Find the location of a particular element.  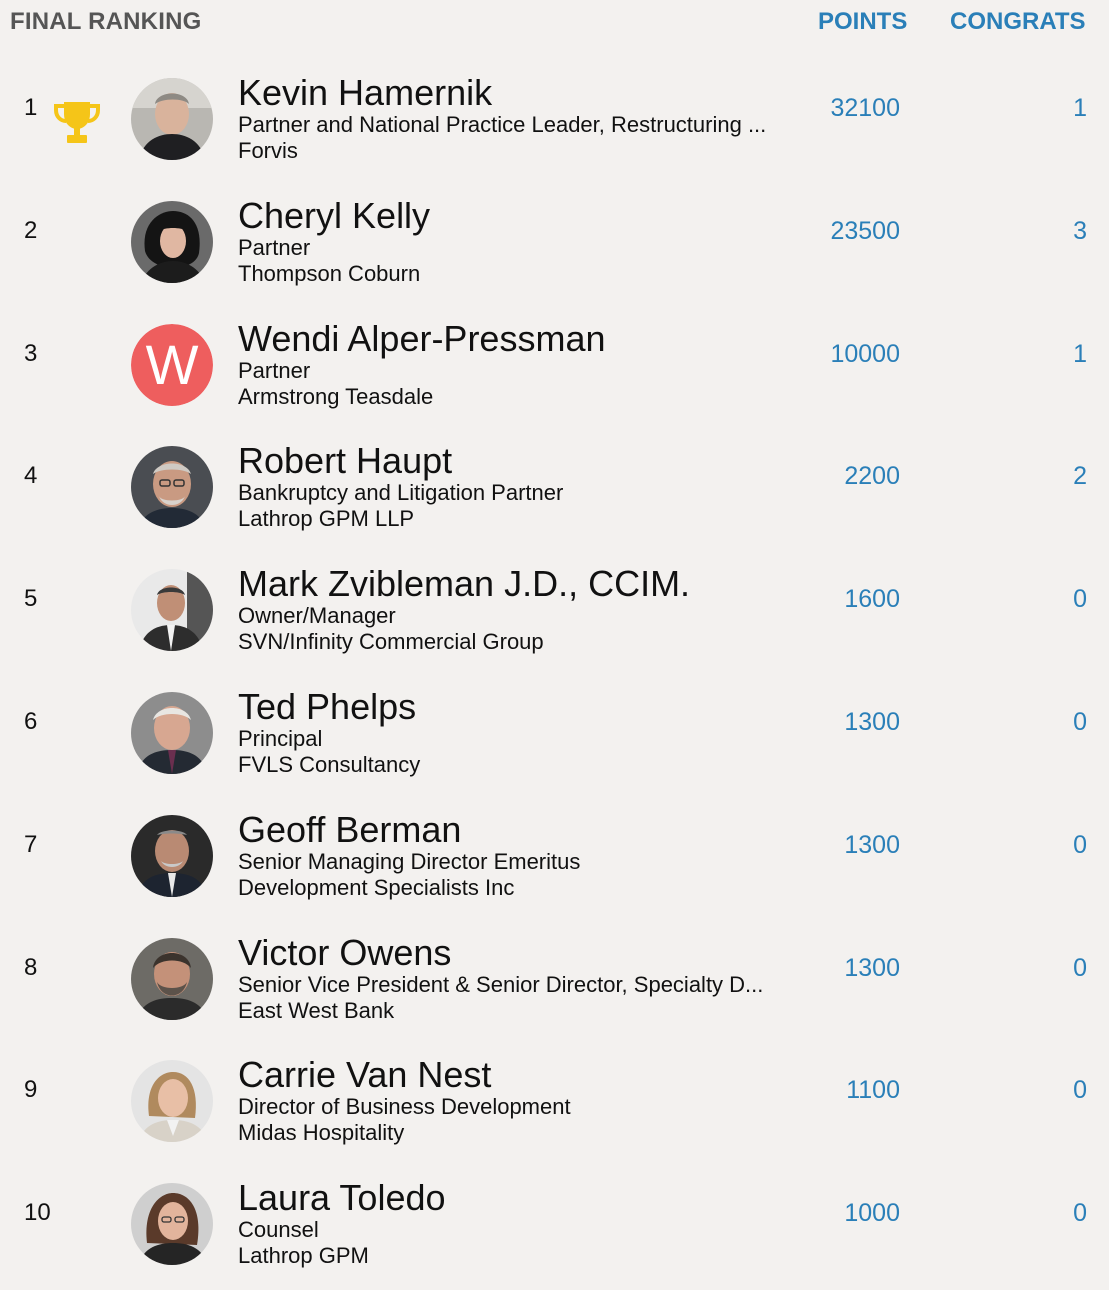

person-info: Laura Toledo Counsel Lathrop GPM is located at coordinates (523, 1224).